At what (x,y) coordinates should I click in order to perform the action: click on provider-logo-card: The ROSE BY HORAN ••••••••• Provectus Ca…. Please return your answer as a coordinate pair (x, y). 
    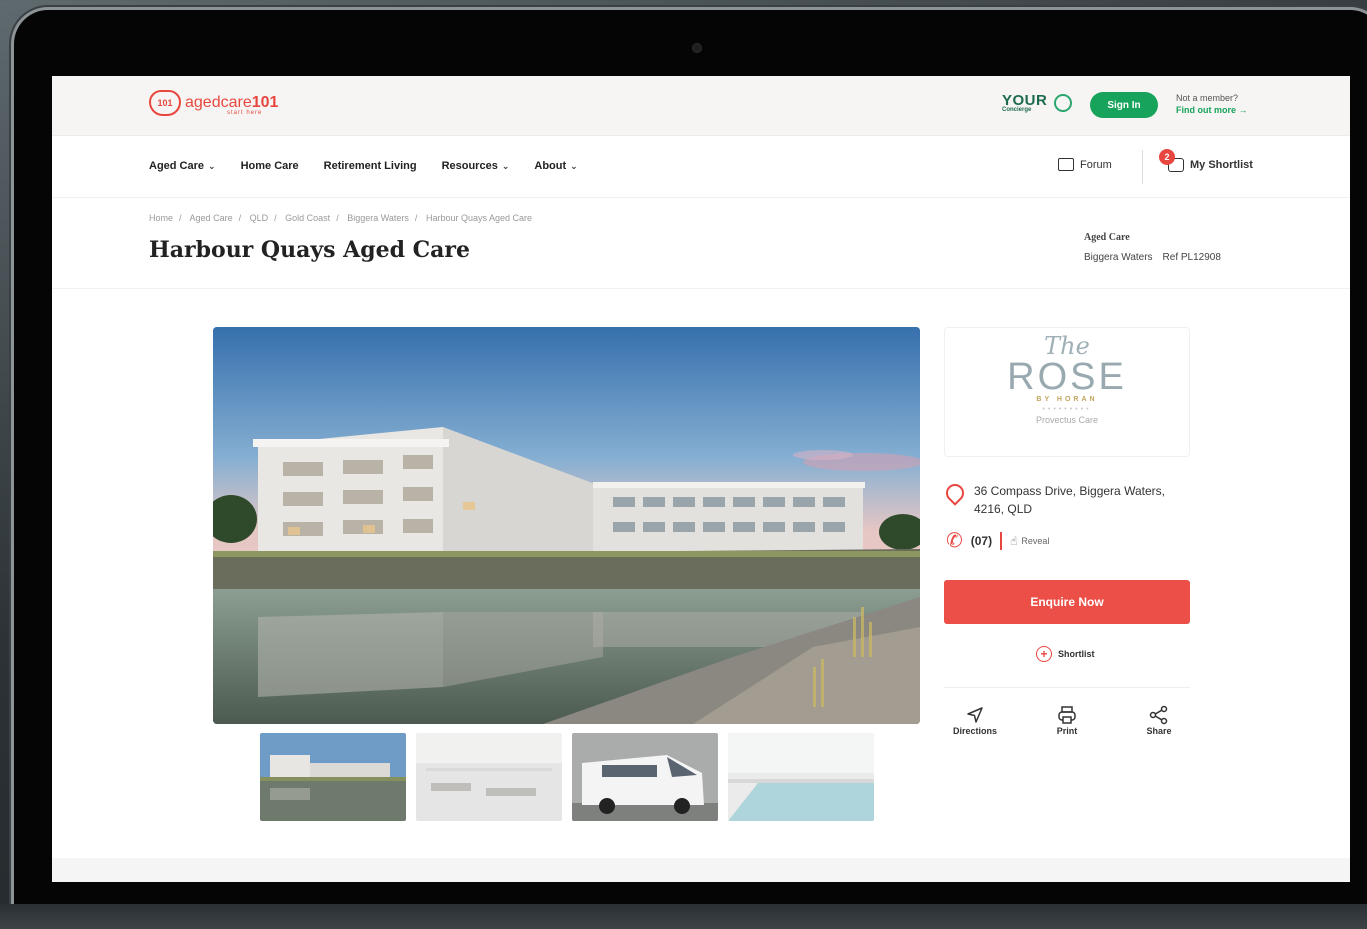
    Looking at the image, I should click on (1067, 392).